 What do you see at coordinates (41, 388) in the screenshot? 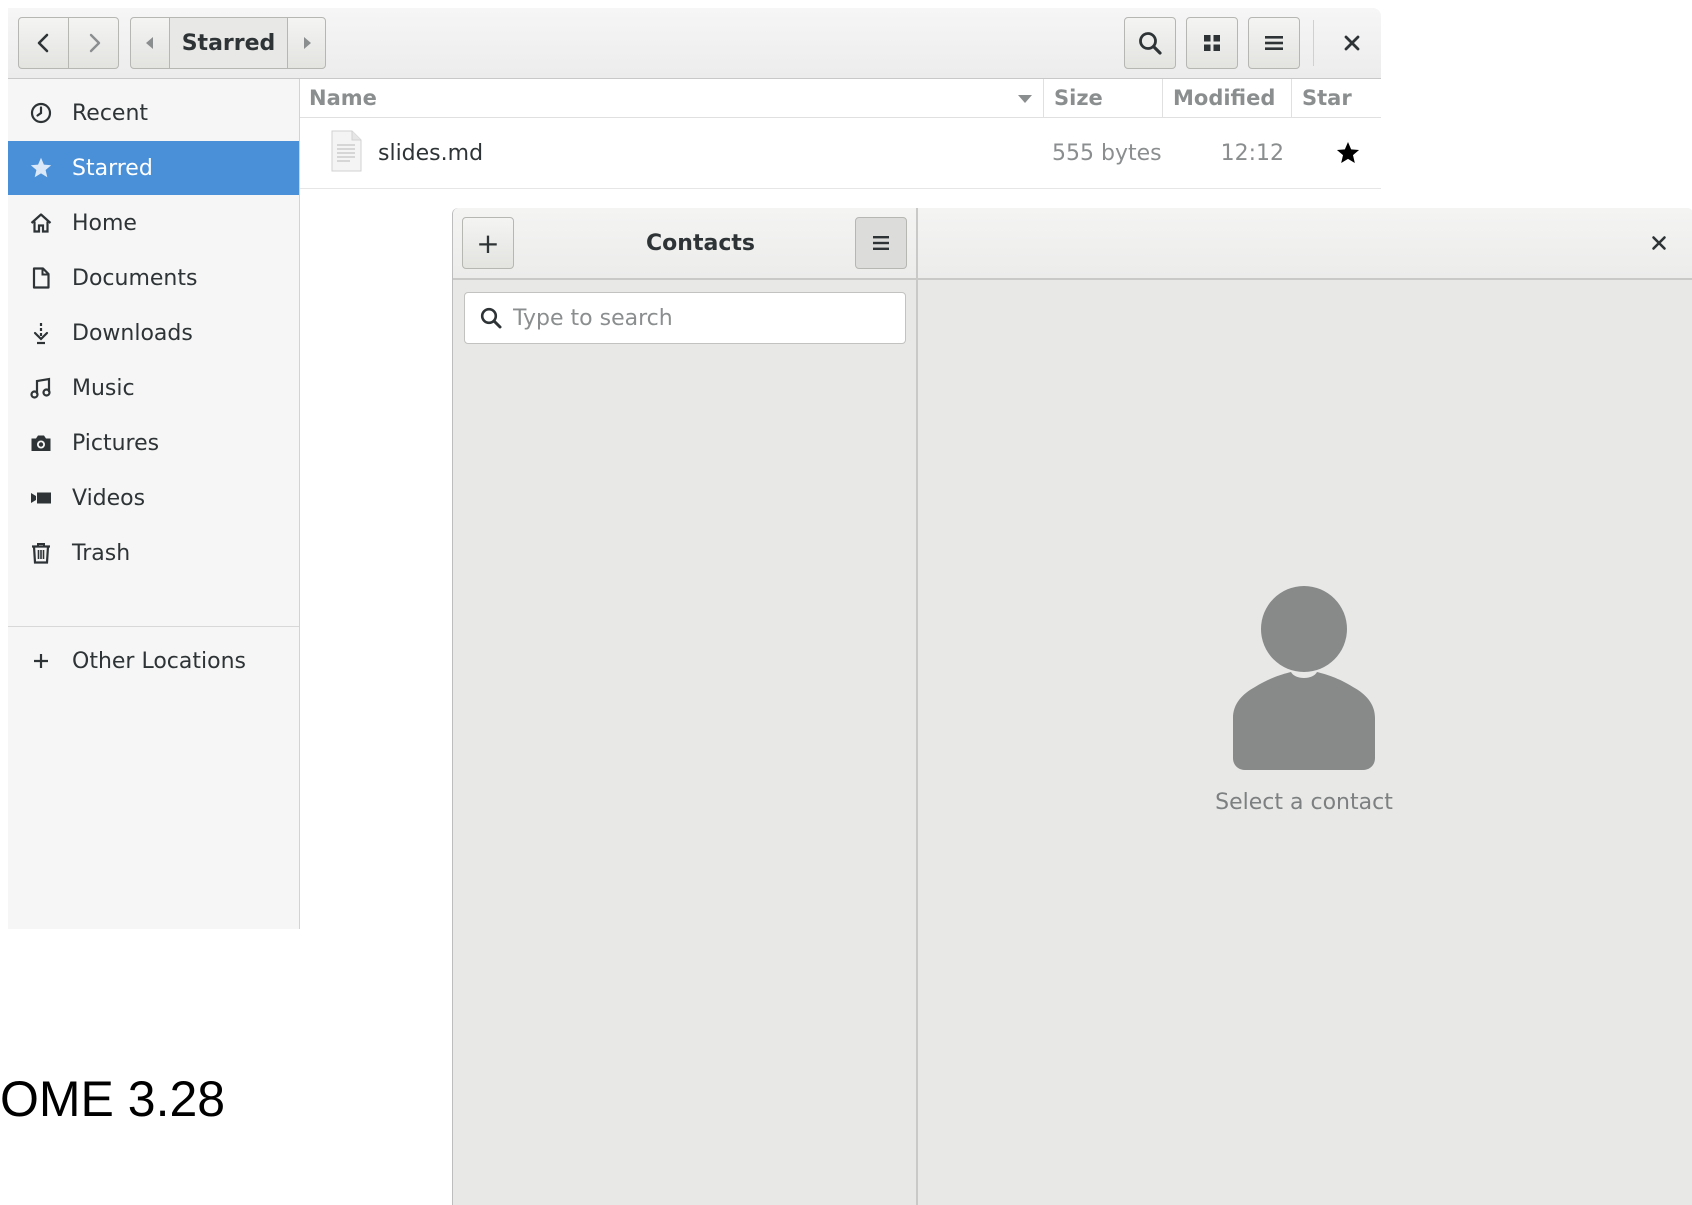
I see `music-icon` at bounding box center [41, 388].